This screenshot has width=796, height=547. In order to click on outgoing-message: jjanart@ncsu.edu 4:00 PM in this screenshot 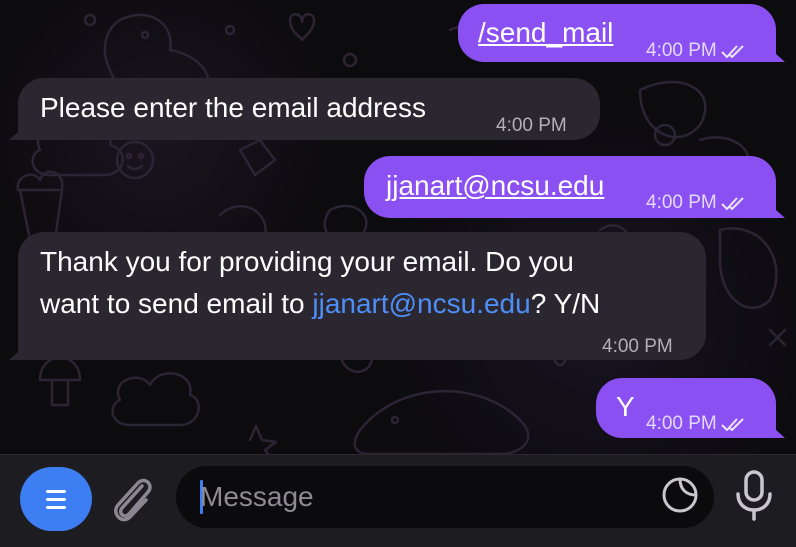, I will do `click(570, 187)`.